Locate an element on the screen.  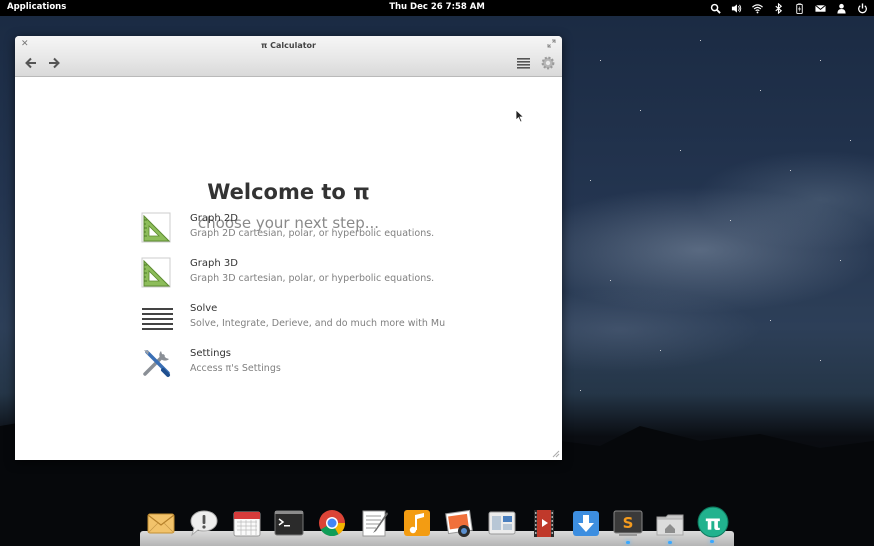
wifi-icon is located at coordinates (757, 8).